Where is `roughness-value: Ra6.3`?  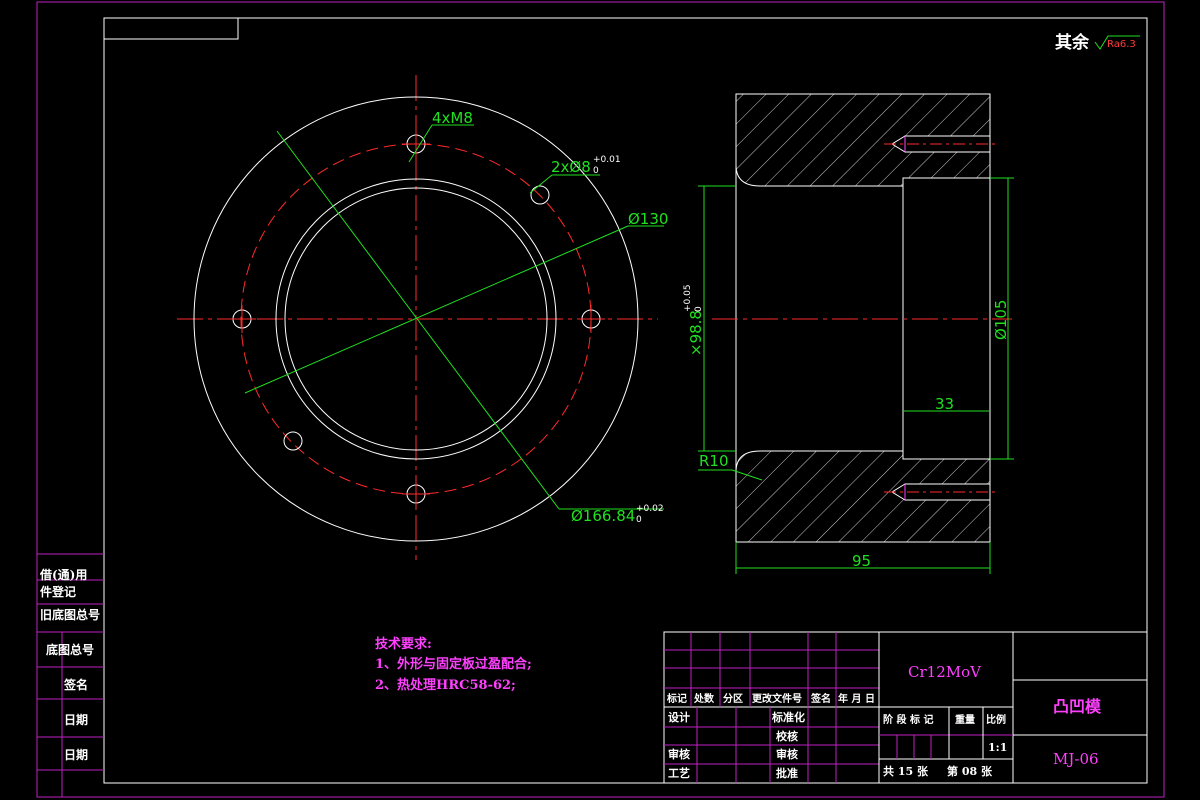
roughness-value: Ra6.3 is located at coordinates (1121, 44).